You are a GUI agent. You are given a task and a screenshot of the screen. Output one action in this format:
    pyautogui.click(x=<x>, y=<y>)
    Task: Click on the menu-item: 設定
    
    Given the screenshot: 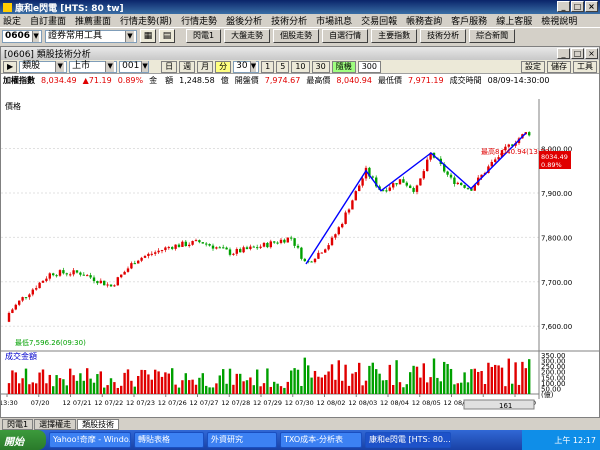 What is the action you would take?
    pyautogui.click(x=12, y=20)
    